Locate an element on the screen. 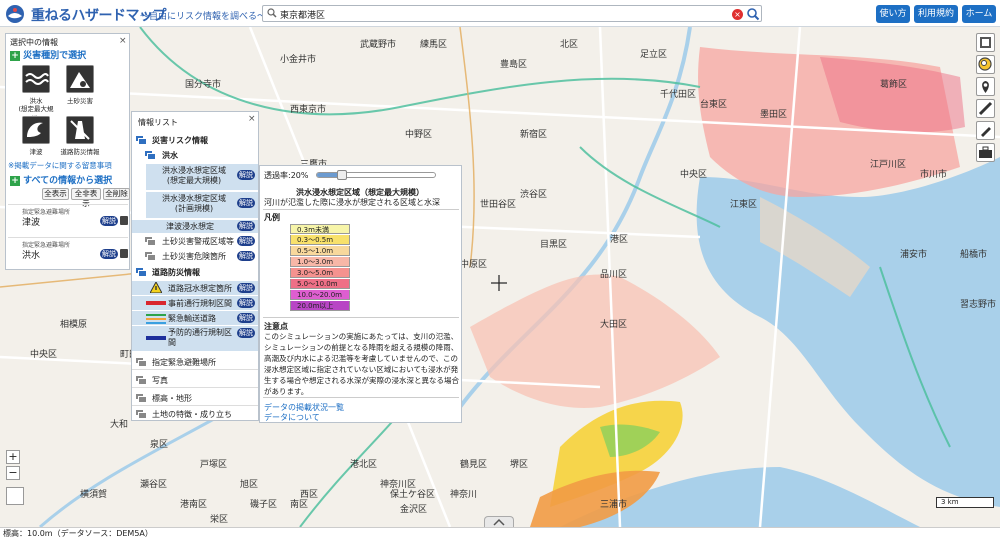 The height and width of the screenshot is (540, 1000). panel-title: 選択中の情報 is located at coordinates (34, 42).